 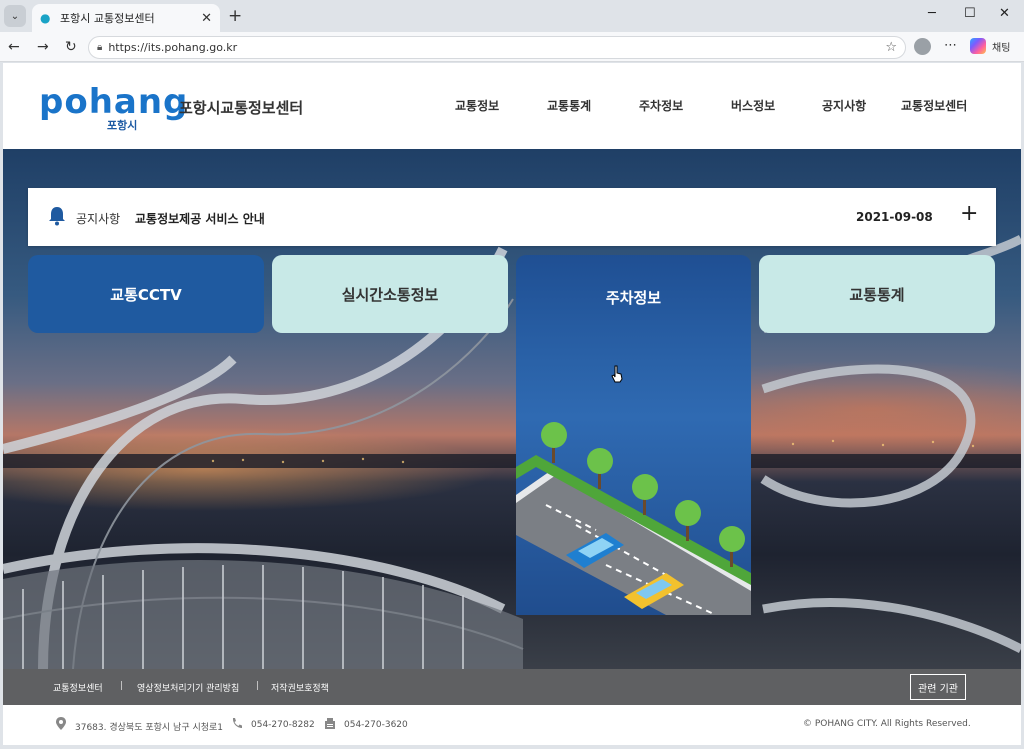 I want to click on footer-link-cctv-policy: 영상정보처리기기 관리방침, so click(x=188, y=687).